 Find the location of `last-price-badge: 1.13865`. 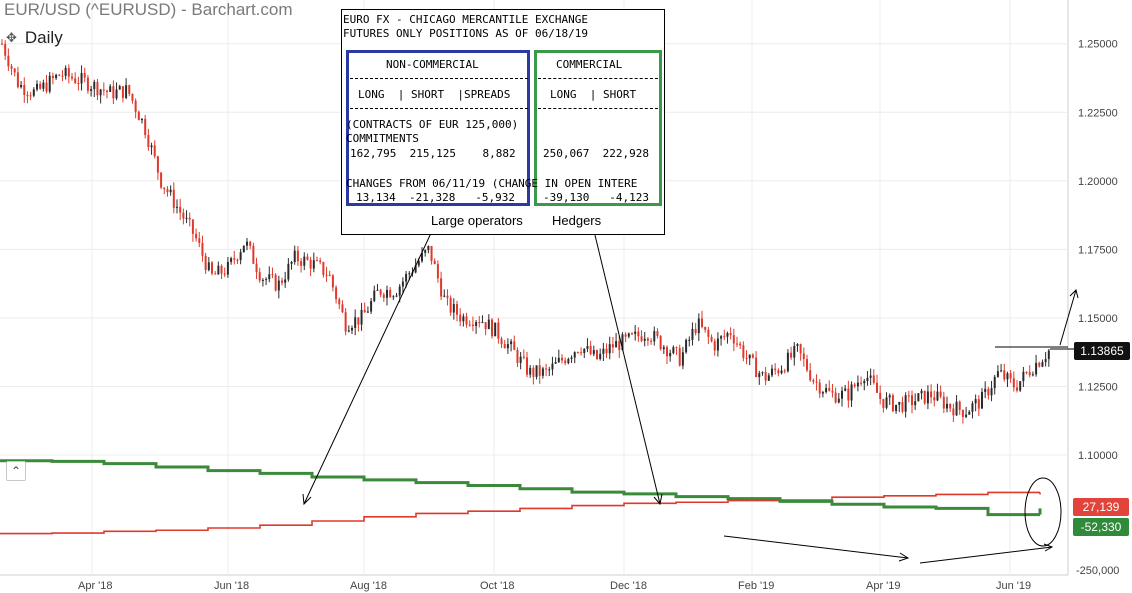

last-price-badge: 1.13865 is located at coordinates (1102, 351).